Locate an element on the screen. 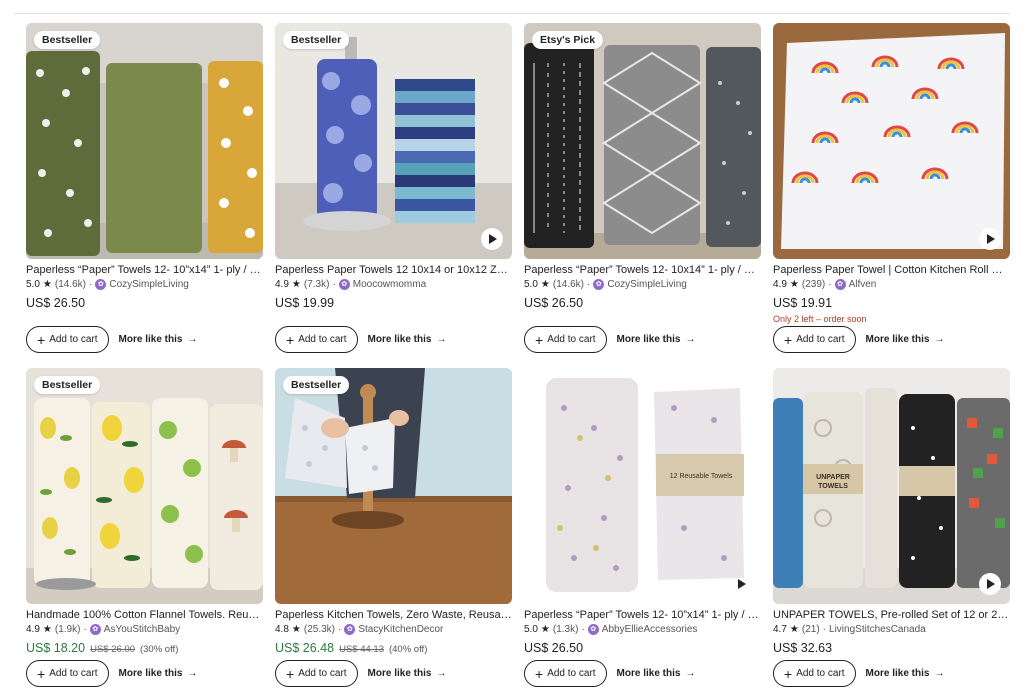  price-line: US$ 19.99 is located at coordinates (393, 303).